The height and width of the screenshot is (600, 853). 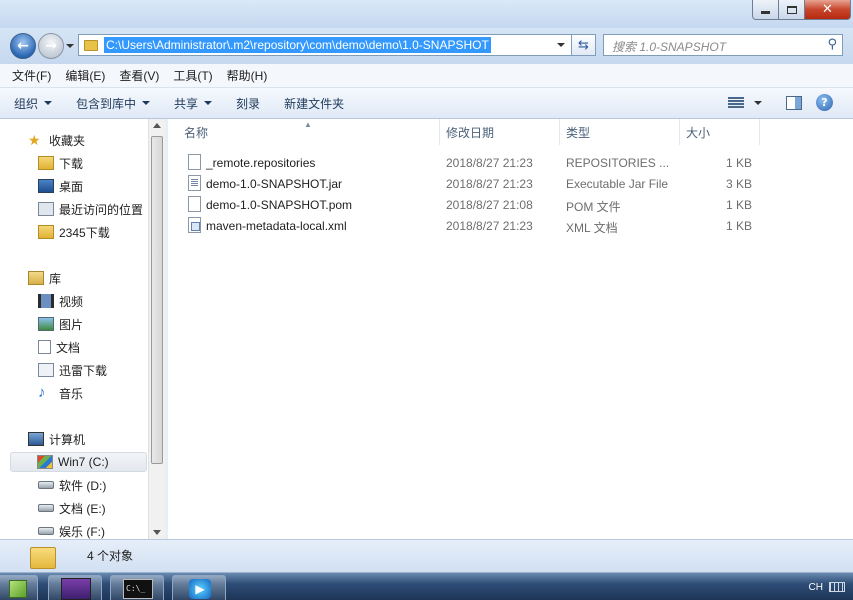 What do you see at coordinates (70, 46) in the screenshot?
I see `recent-pages-dropdown` at bounding box center [70, 46].